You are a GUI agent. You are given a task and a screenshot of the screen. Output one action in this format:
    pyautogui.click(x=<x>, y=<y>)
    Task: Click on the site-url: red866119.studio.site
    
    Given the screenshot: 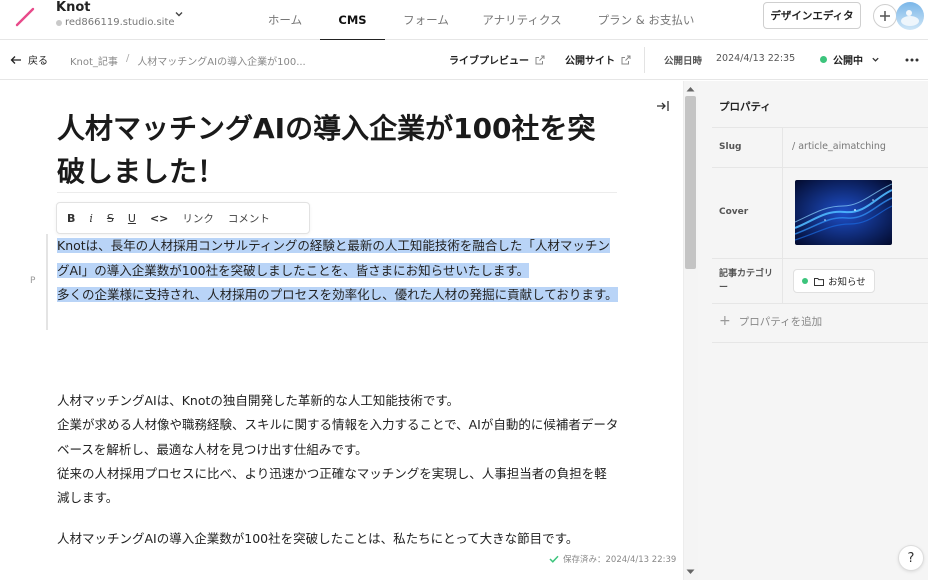 What is the action you would take?
    pyautogui.click(x=120, y=22)
    